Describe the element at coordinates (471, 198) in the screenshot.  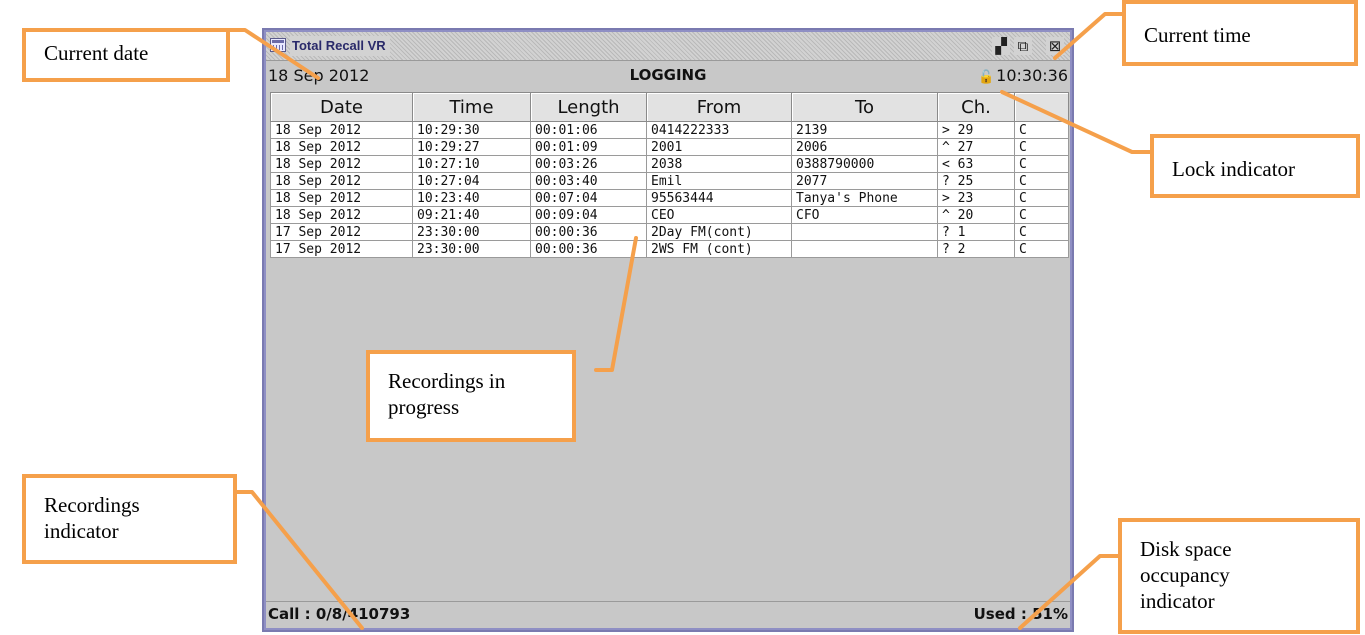
I see `cell-time: 10:23:40` at that location.